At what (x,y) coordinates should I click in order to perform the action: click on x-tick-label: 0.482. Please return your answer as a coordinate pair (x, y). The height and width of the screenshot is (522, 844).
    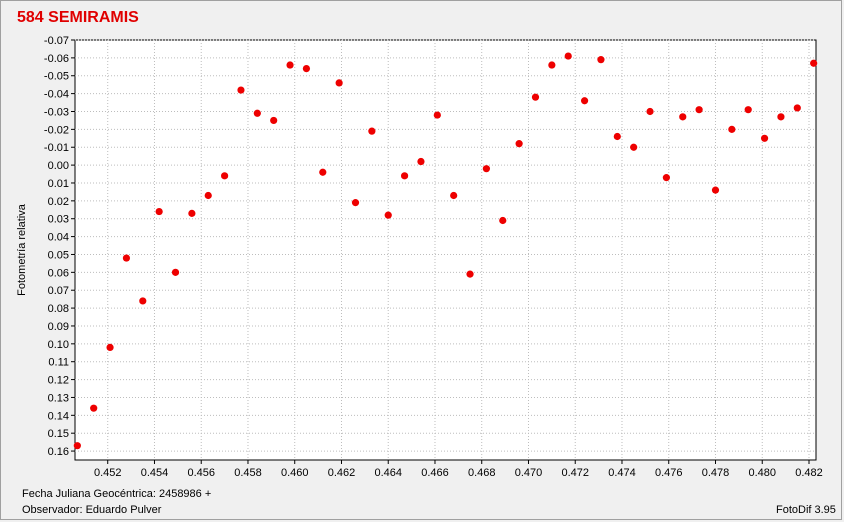
    Looking at the image, I should click on (809, 473).